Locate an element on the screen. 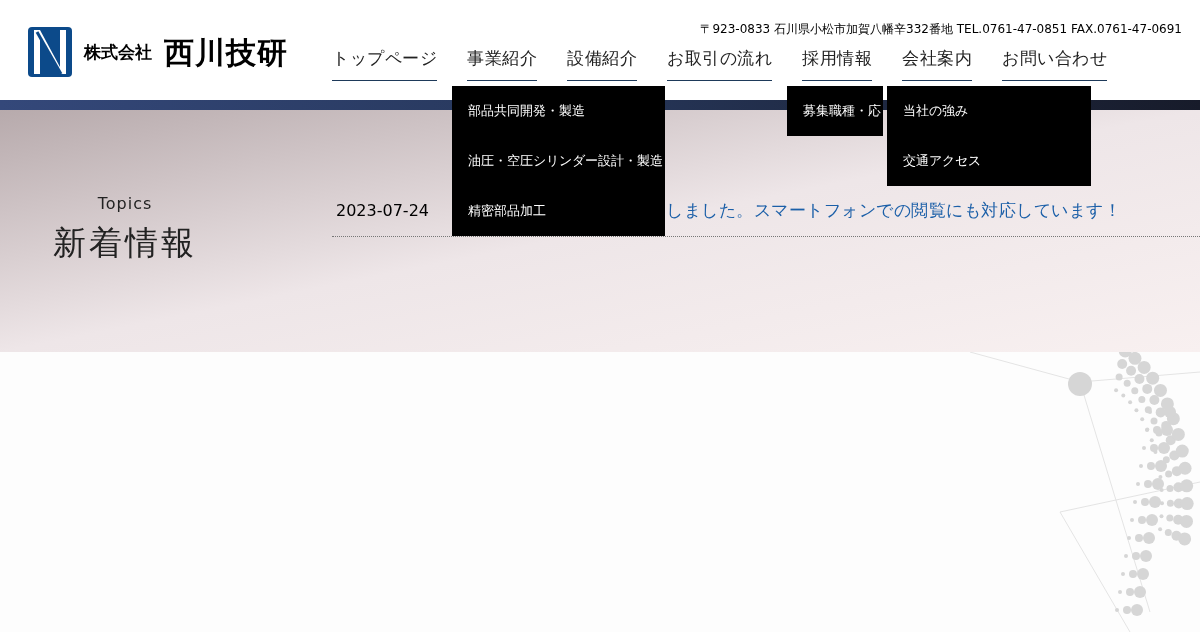  nav-link: 設備紹介 is located at coordinates (602, 63).